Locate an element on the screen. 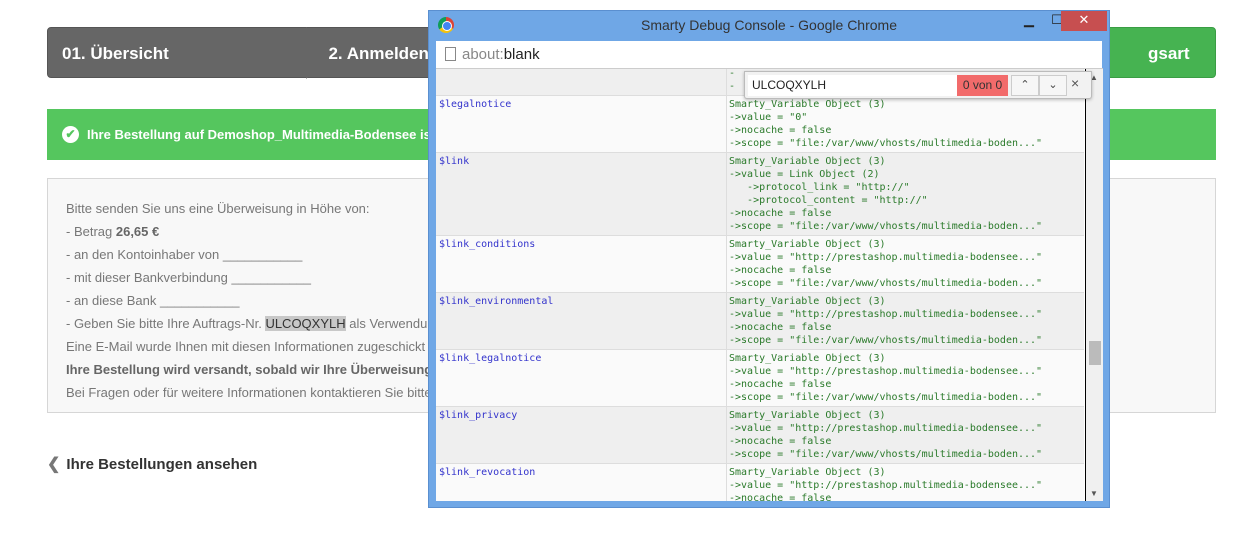 The height and width of the screenshot is (543, 1248). variable-name is located at coordinates (581, 82).